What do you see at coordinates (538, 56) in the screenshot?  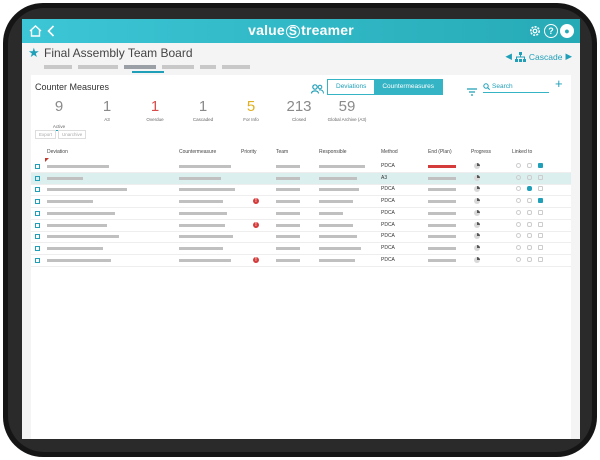 I see `cascade-nav: ◀ Cascade ▶` at bounding box center [538, 56].